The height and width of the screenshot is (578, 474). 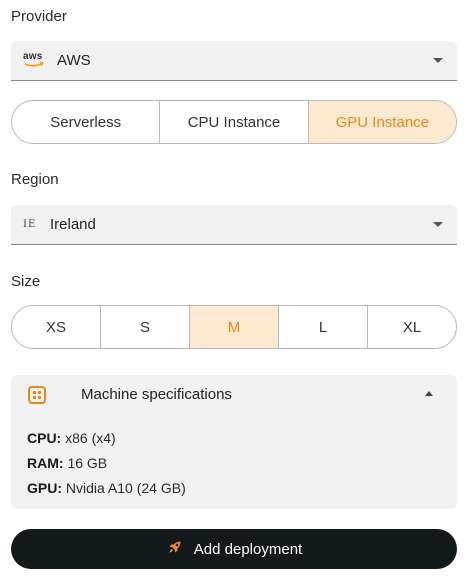 What do you see at coordinates (382, 122) in the screenshot?
I see `type-option-gpu-instance: GPU Instance` at bounding box center [382, 122].